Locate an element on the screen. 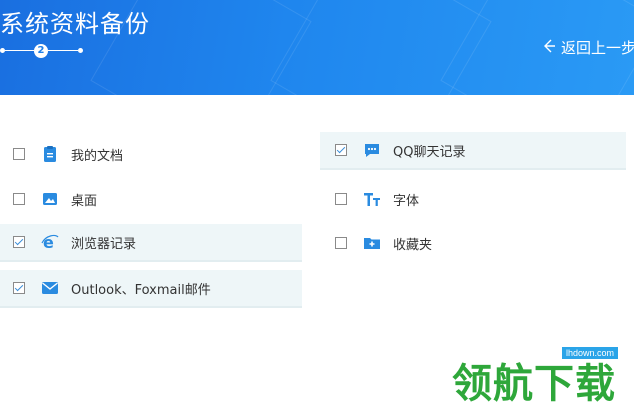 Image resolution: width=634 pixels, height=409 pixels. ie-browser-icon: e is located at coordinates (50, 242).